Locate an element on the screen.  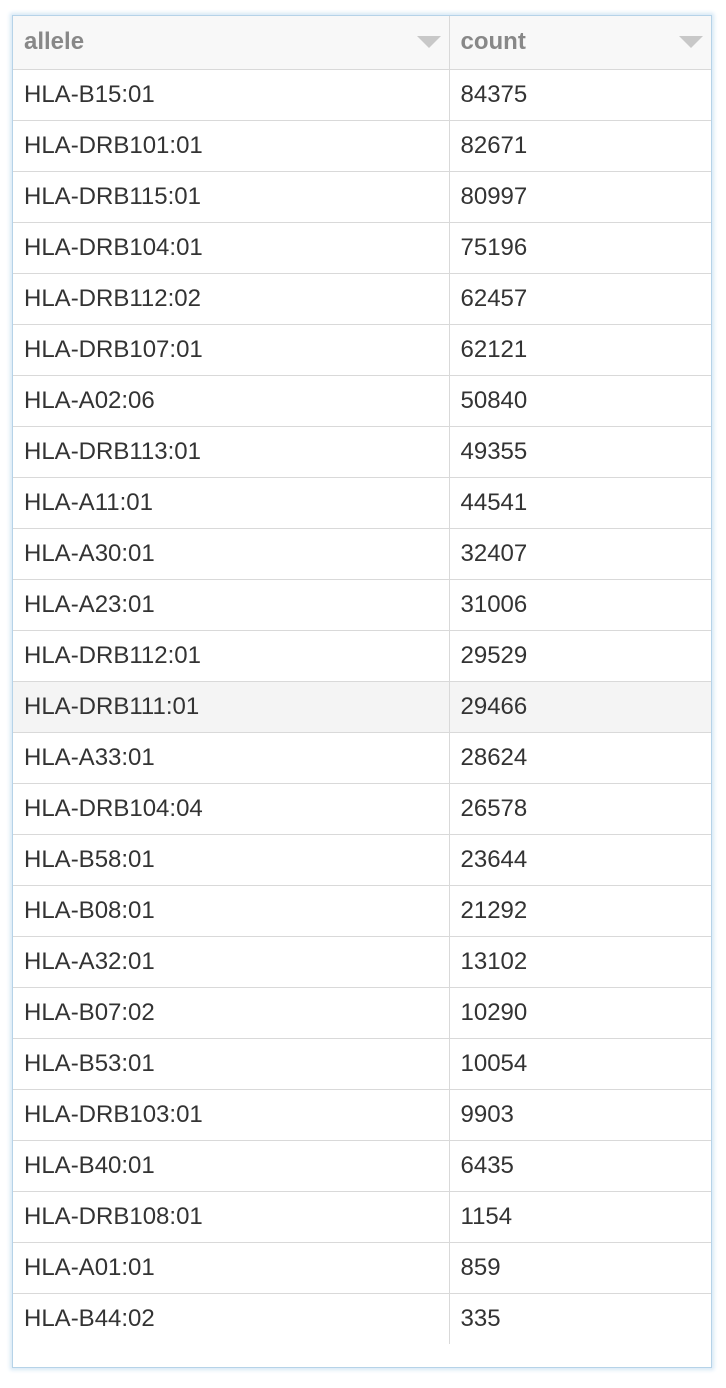
cell-count: 62121 is located at coordinates (579, 350).